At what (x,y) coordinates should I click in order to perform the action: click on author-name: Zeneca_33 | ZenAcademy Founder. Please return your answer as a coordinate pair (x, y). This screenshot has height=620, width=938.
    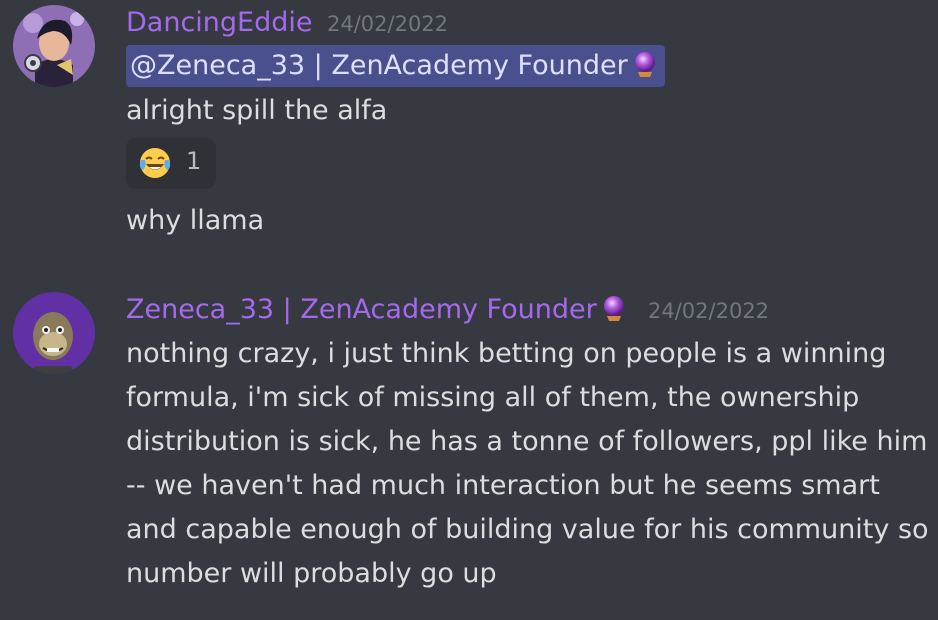
    Looking at the image, I should click on (377, 309).